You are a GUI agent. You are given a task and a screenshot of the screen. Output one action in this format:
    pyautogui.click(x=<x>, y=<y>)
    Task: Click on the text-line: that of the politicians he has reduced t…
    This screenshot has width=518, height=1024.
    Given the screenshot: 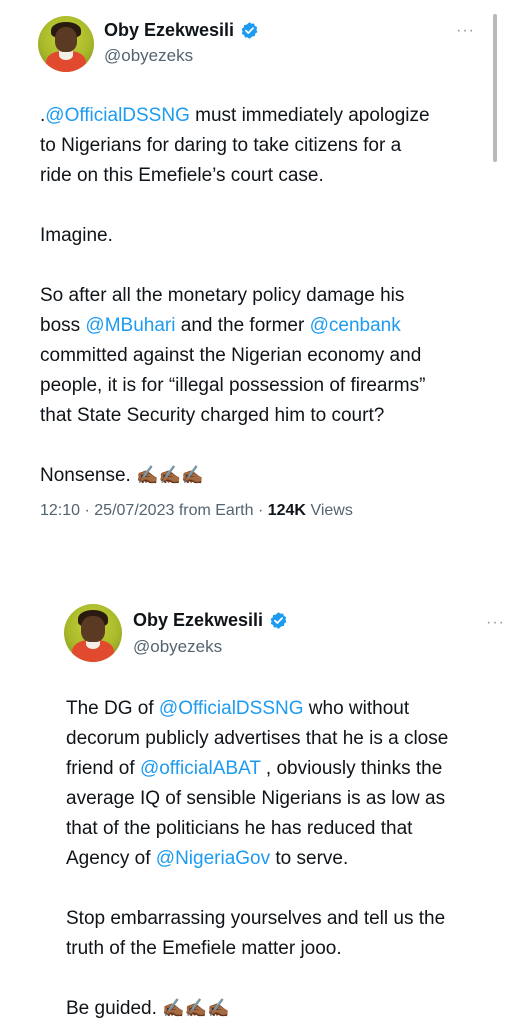 What is the action you would take?
    pyautogui.click(x=291, y=829)
    